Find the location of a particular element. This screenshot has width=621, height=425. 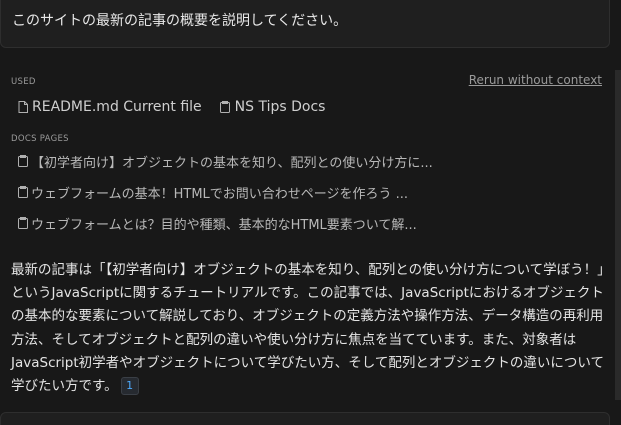

user-message-text: このサイトの最新の記事の概要を説明してください。 is located at coordinates (180, 21).